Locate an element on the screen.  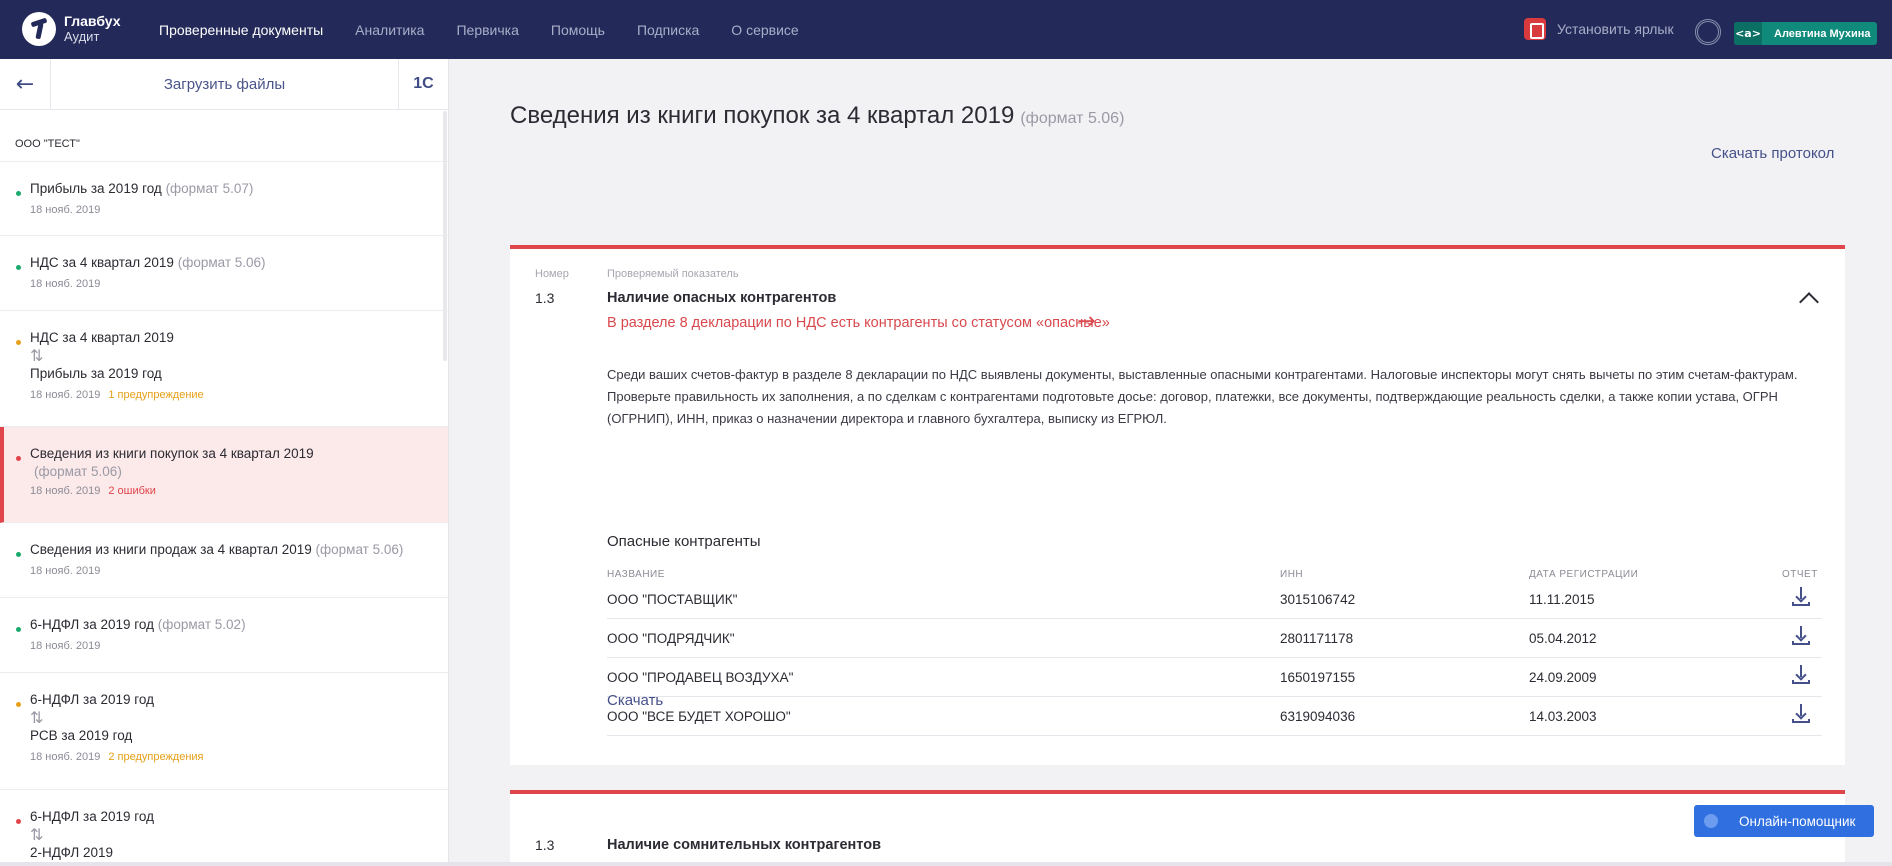
user-menu: <a> Алевтина Мухина is located at coordinates (1805, 33).